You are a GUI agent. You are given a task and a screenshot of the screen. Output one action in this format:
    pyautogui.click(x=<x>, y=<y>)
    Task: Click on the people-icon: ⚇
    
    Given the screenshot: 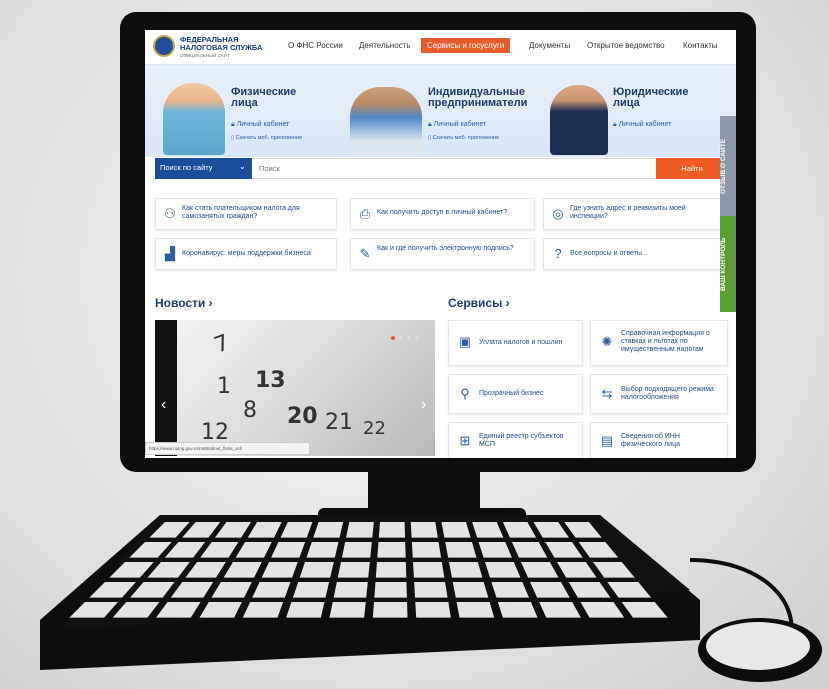 What is the action you would take?
    pyautogui.click(x=170, y=213)
    